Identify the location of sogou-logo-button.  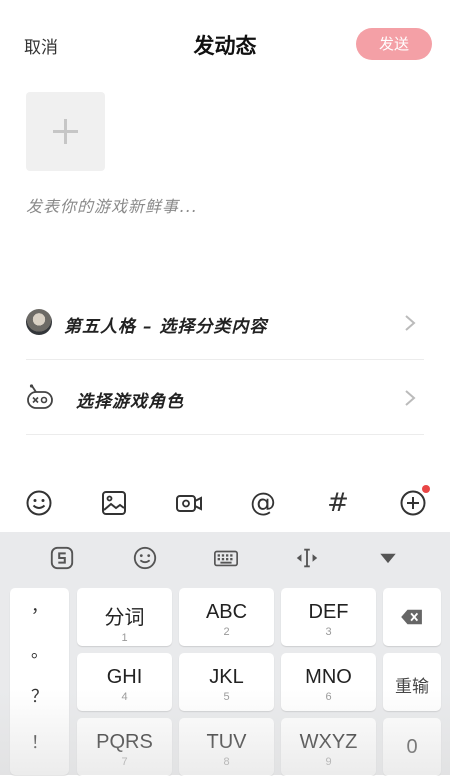
(62, 558).